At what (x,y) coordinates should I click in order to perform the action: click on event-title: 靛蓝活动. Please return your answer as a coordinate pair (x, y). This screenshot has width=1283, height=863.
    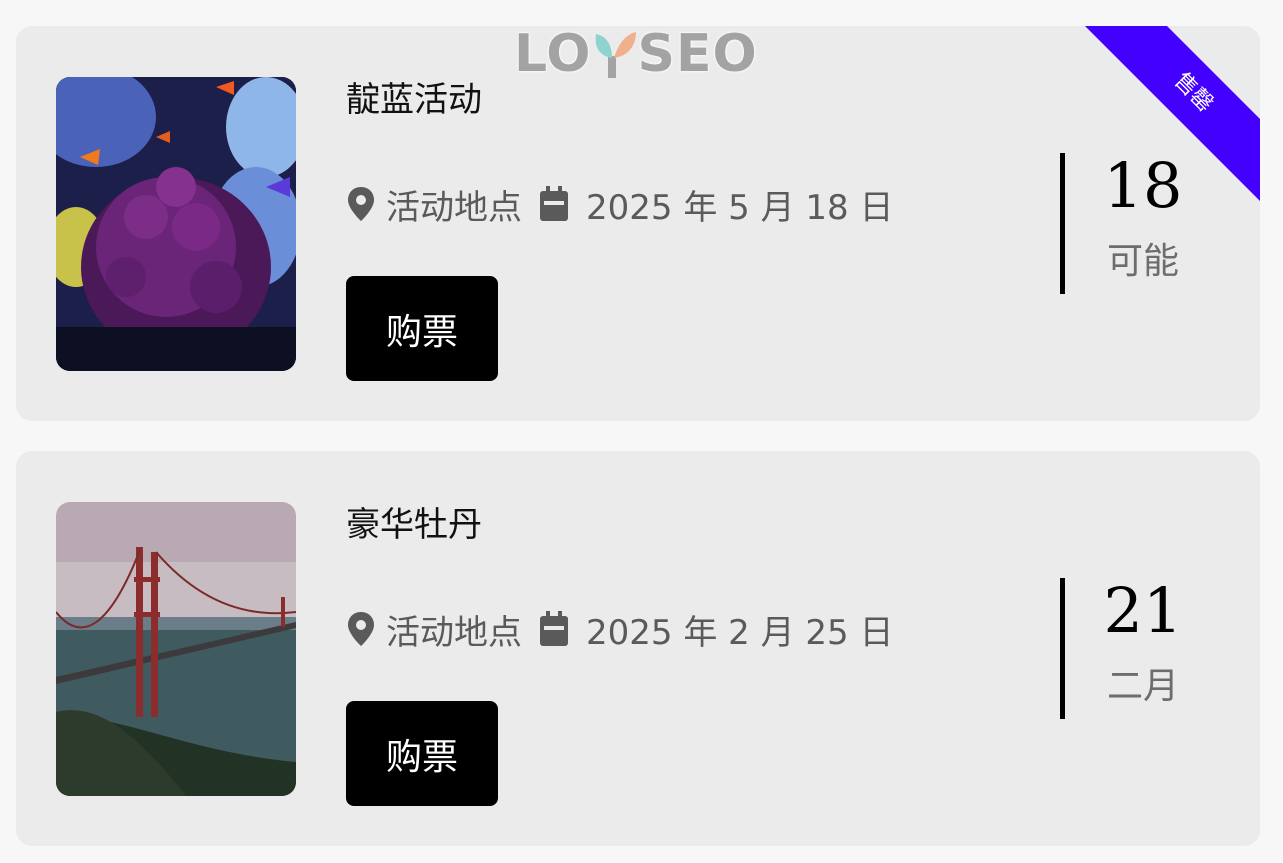
    Looking at the image, I should click on (414, 100).